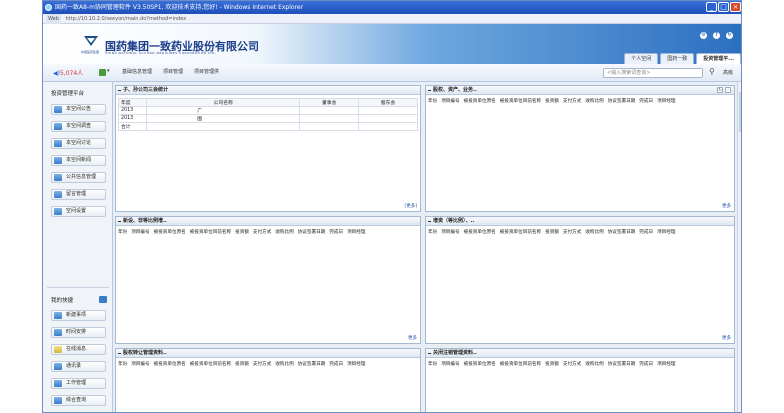  I want to click on tab-personal-space: 个人空间, so click(641, 58).